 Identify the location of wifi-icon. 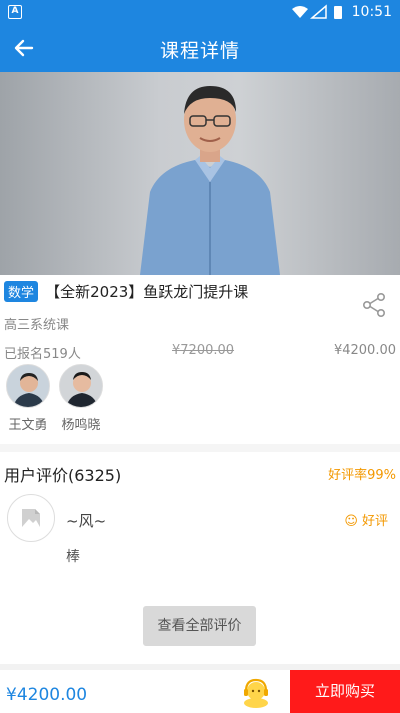
(300, 12).